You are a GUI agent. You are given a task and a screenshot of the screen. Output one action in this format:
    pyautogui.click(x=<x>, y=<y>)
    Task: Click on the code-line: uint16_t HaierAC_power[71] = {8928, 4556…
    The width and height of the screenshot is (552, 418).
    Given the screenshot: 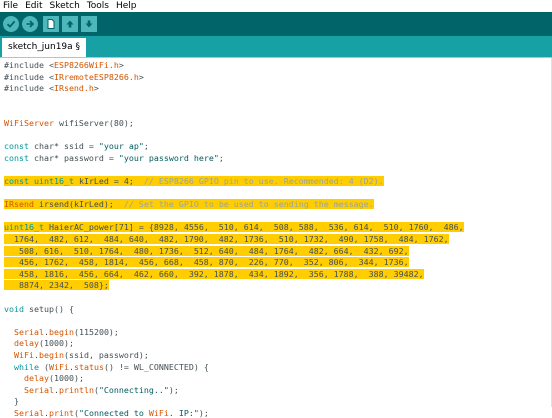 What is the action you would take?
    pyautogui.click(x=234, y=227)
    